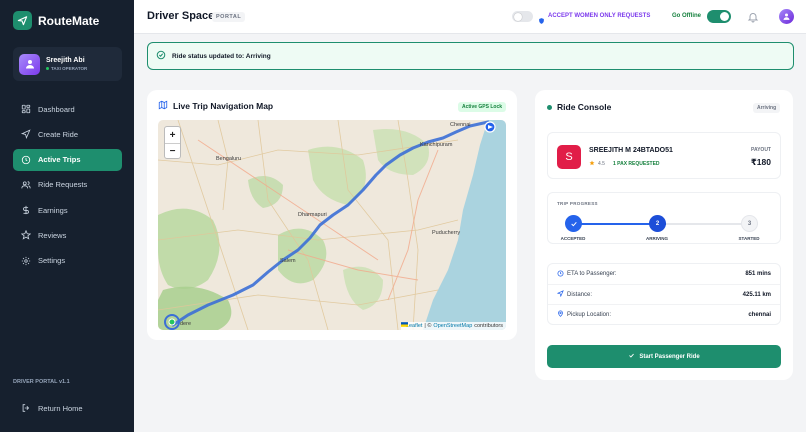 The width and height of the screenshot is (806, 432). Describe the element at coordinates (664, 314) in the screenshot. I see `list-item: Pickup Location: chennai` at that location.